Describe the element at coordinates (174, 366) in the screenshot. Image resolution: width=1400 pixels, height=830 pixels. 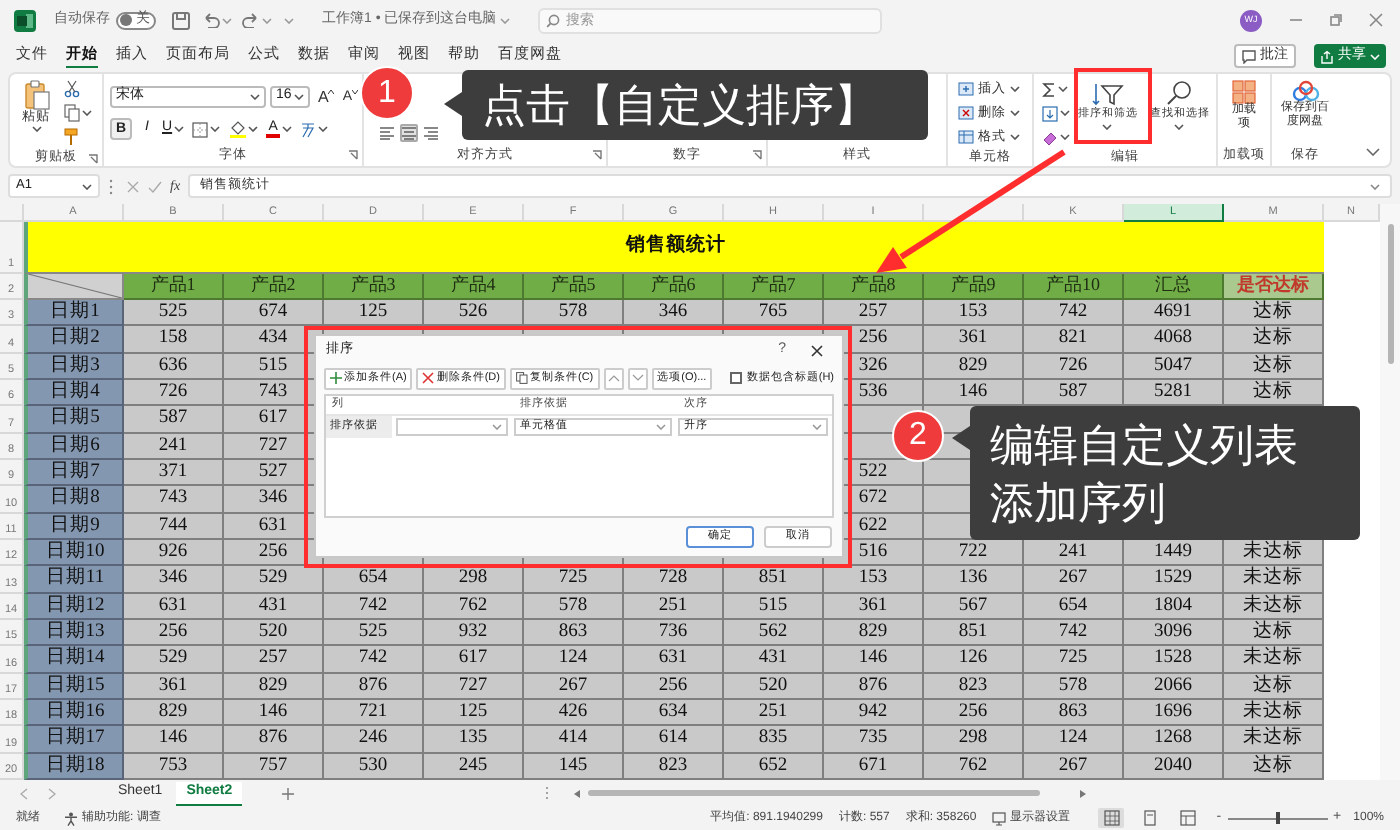
I see `table-cell: 636` at that location.